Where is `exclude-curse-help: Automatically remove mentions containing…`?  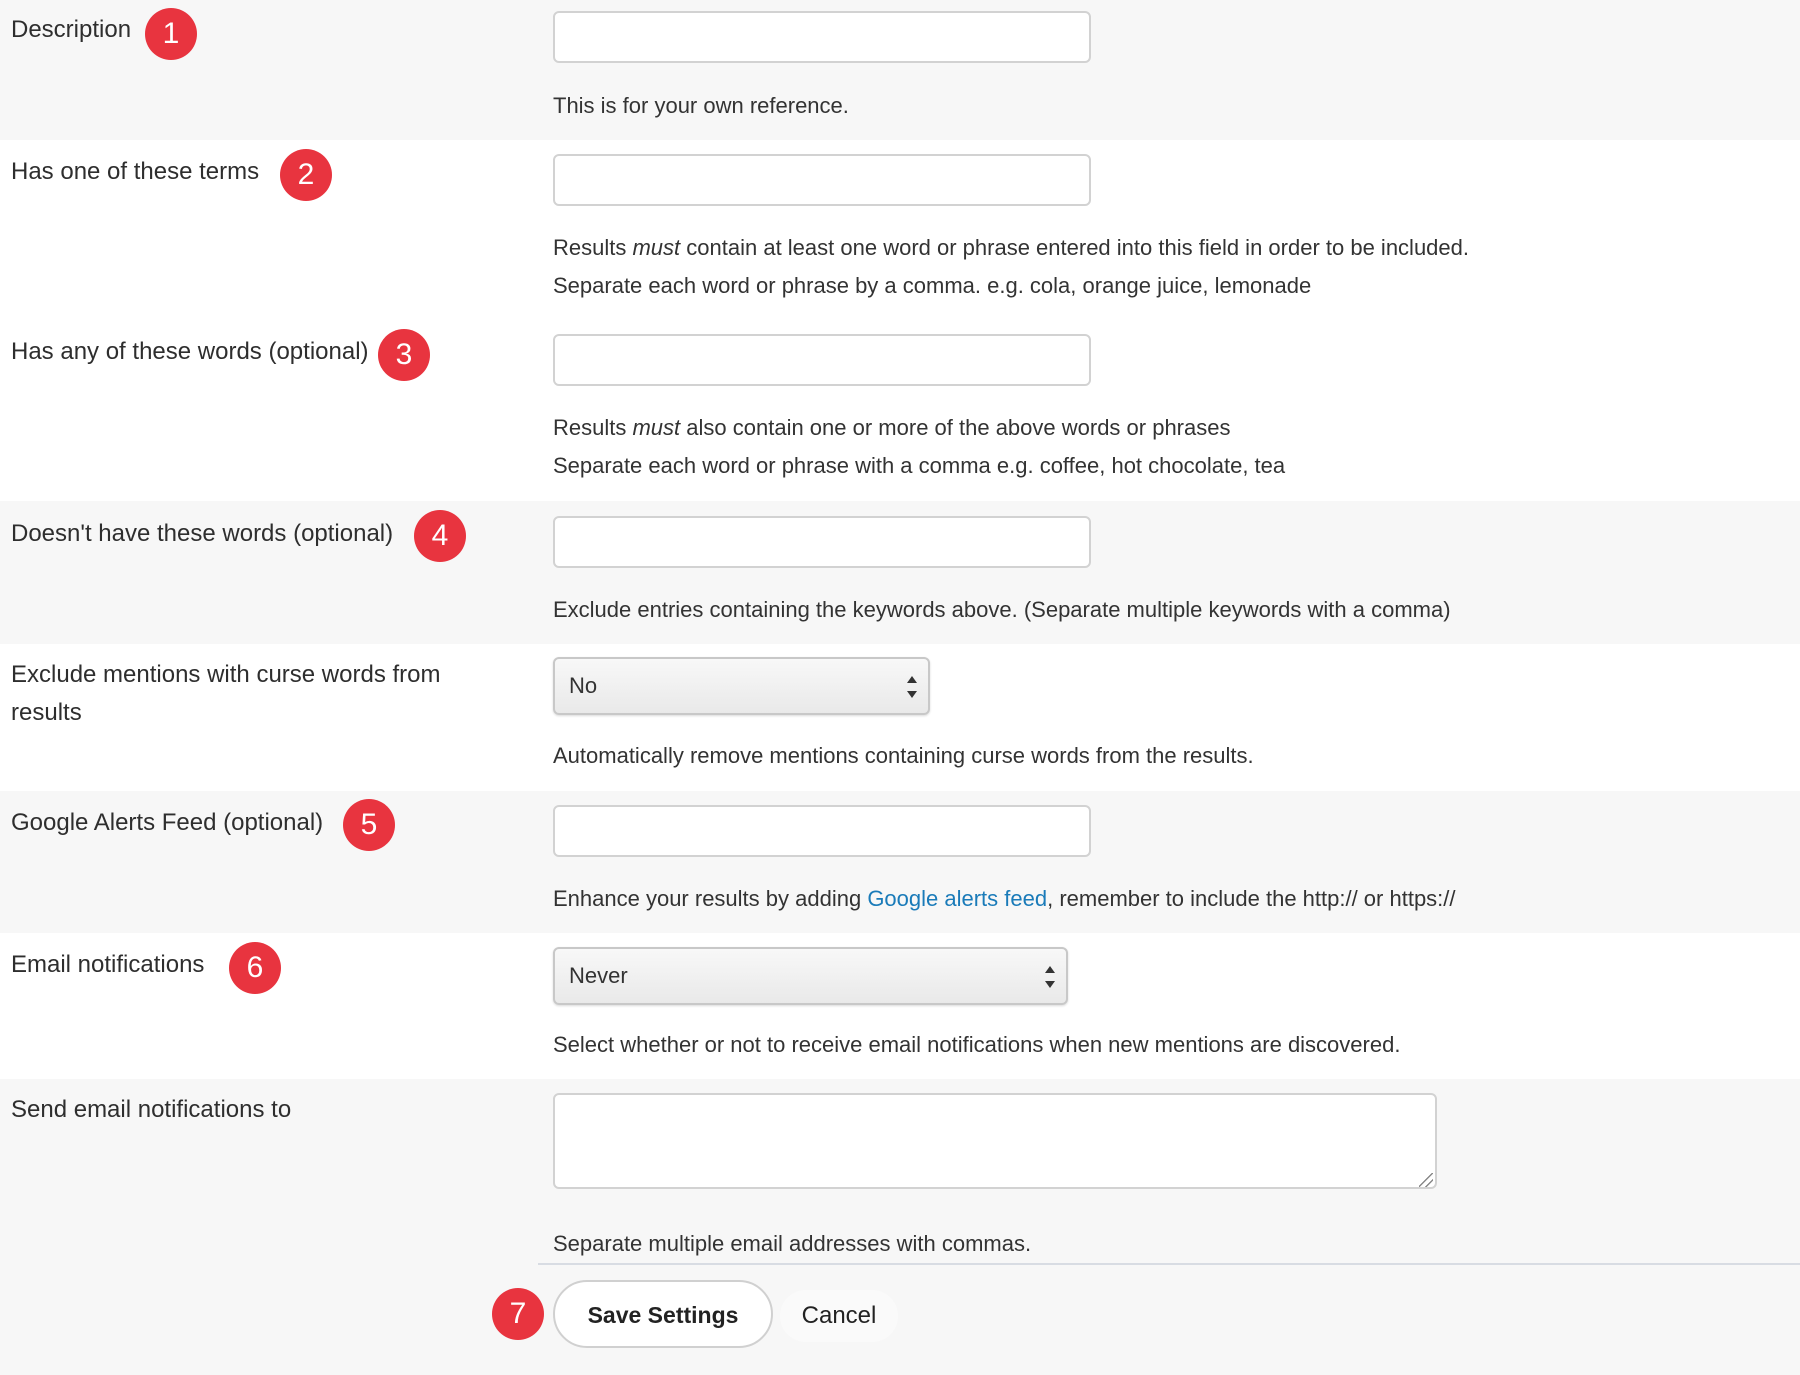 exclude-curse-help: Automatically remove mentions containing… is located at coordinates (903, 756).